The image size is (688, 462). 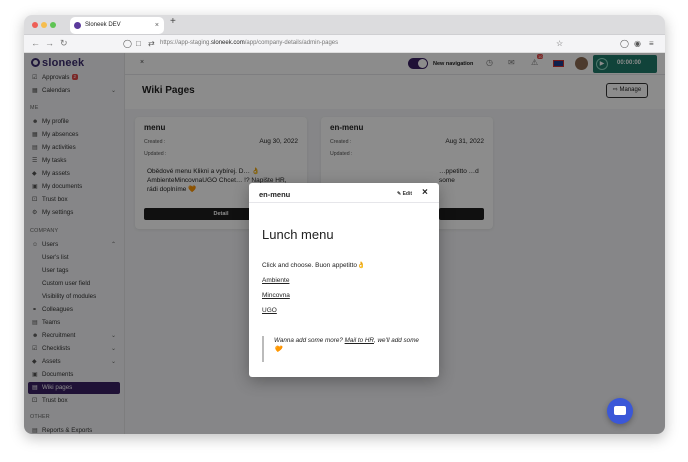 I want to click on favicon-icon, so click(x=77, y=25).